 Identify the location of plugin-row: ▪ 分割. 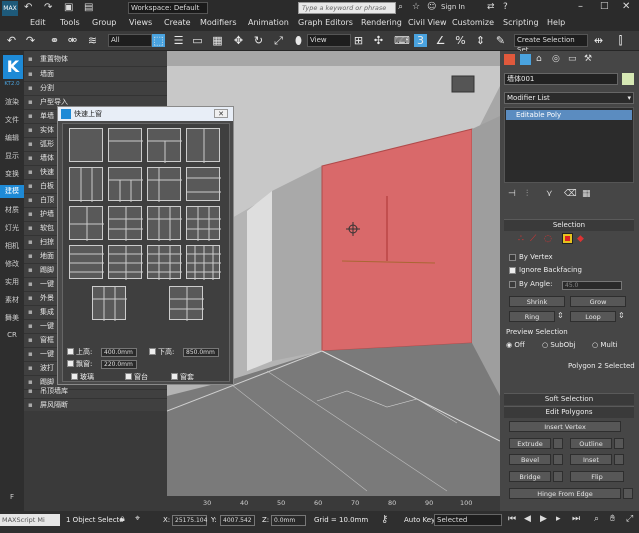
(95, 89).